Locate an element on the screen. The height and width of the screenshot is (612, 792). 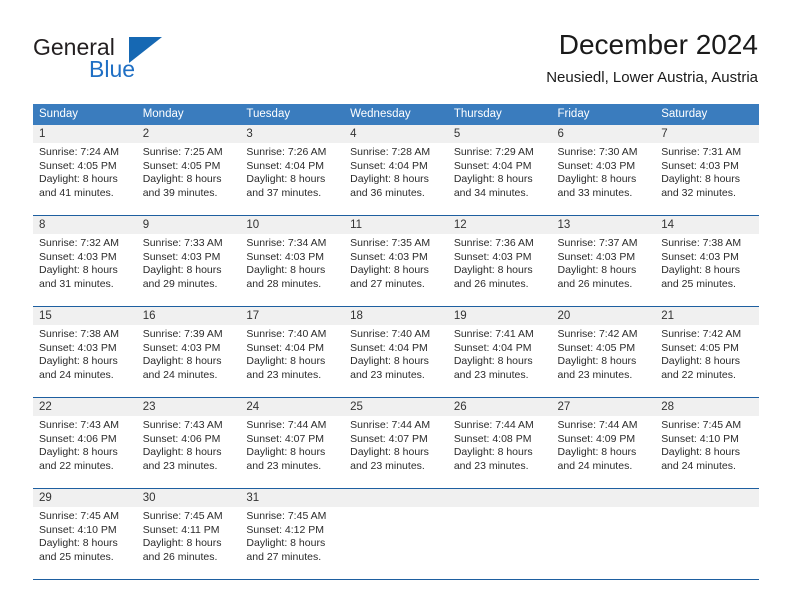
day-sunset-text: Sunset: 4:09 PM is located at coordinates (596, 438).